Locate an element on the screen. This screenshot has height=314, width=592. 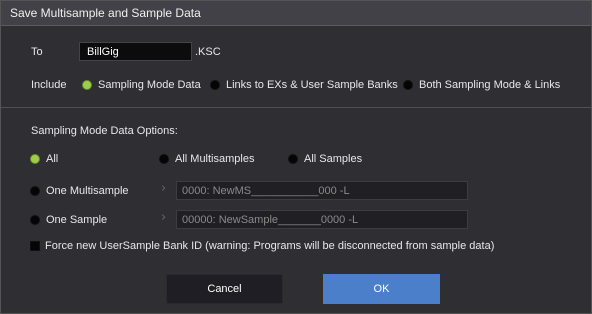
radio-both-sampling-and-links: Both Sampling Mode & Links is located at coordinates (481, 85).